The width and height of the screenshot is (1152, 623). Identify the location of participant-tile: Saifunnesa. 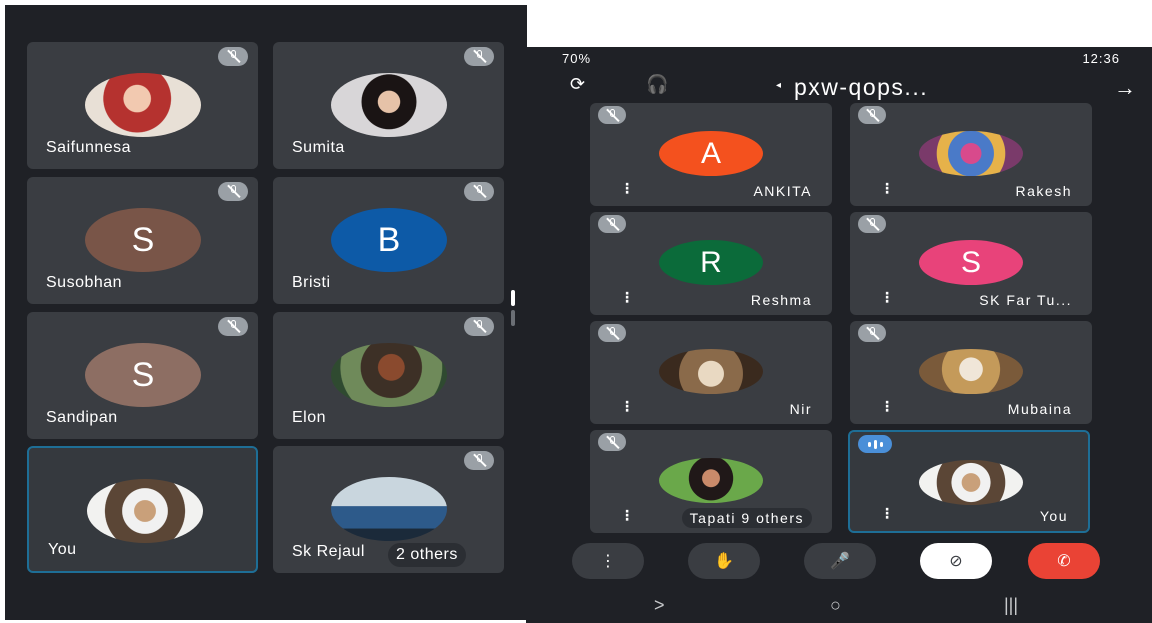
(142, 105).